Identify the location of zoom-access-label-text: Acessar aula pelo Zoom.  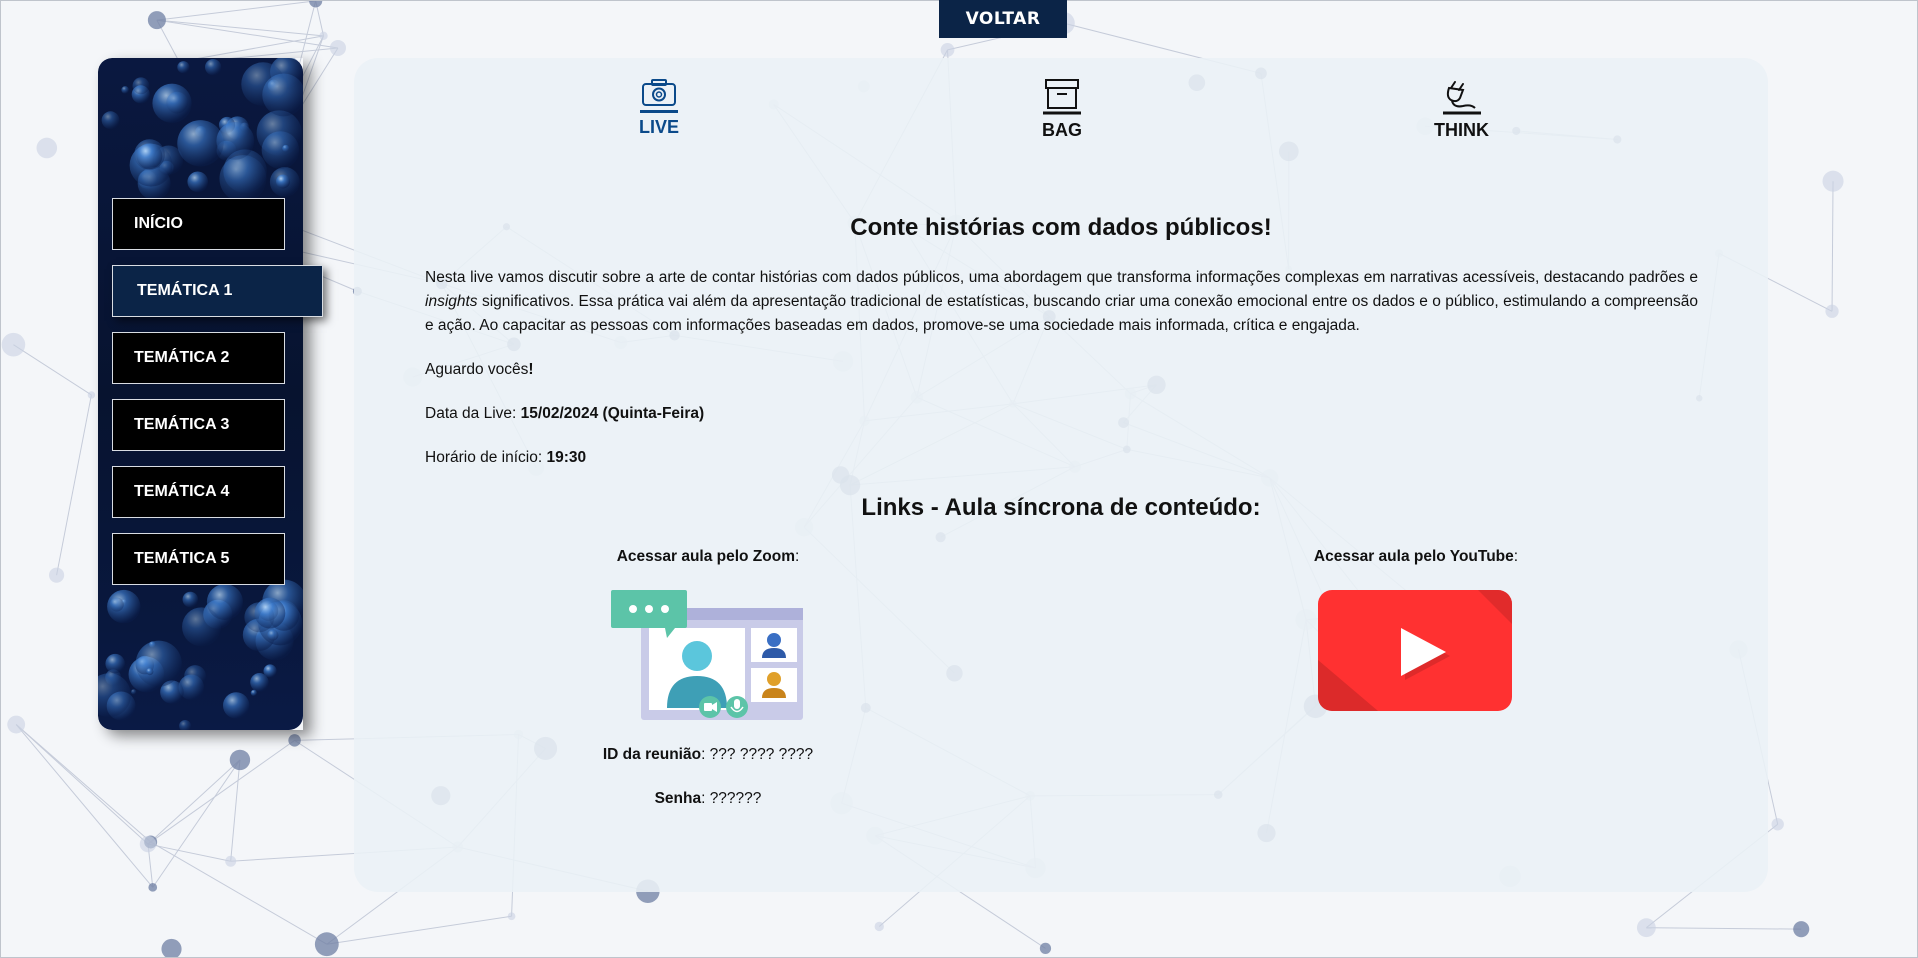
(705, 556).